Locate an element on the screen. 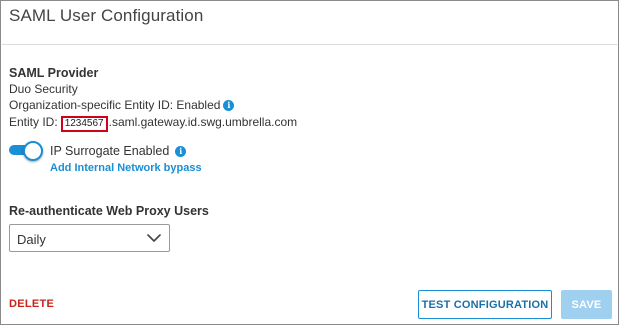  reauth-heading: Re-authenticate Web Proxy Users is located at coordinates (109, 211).